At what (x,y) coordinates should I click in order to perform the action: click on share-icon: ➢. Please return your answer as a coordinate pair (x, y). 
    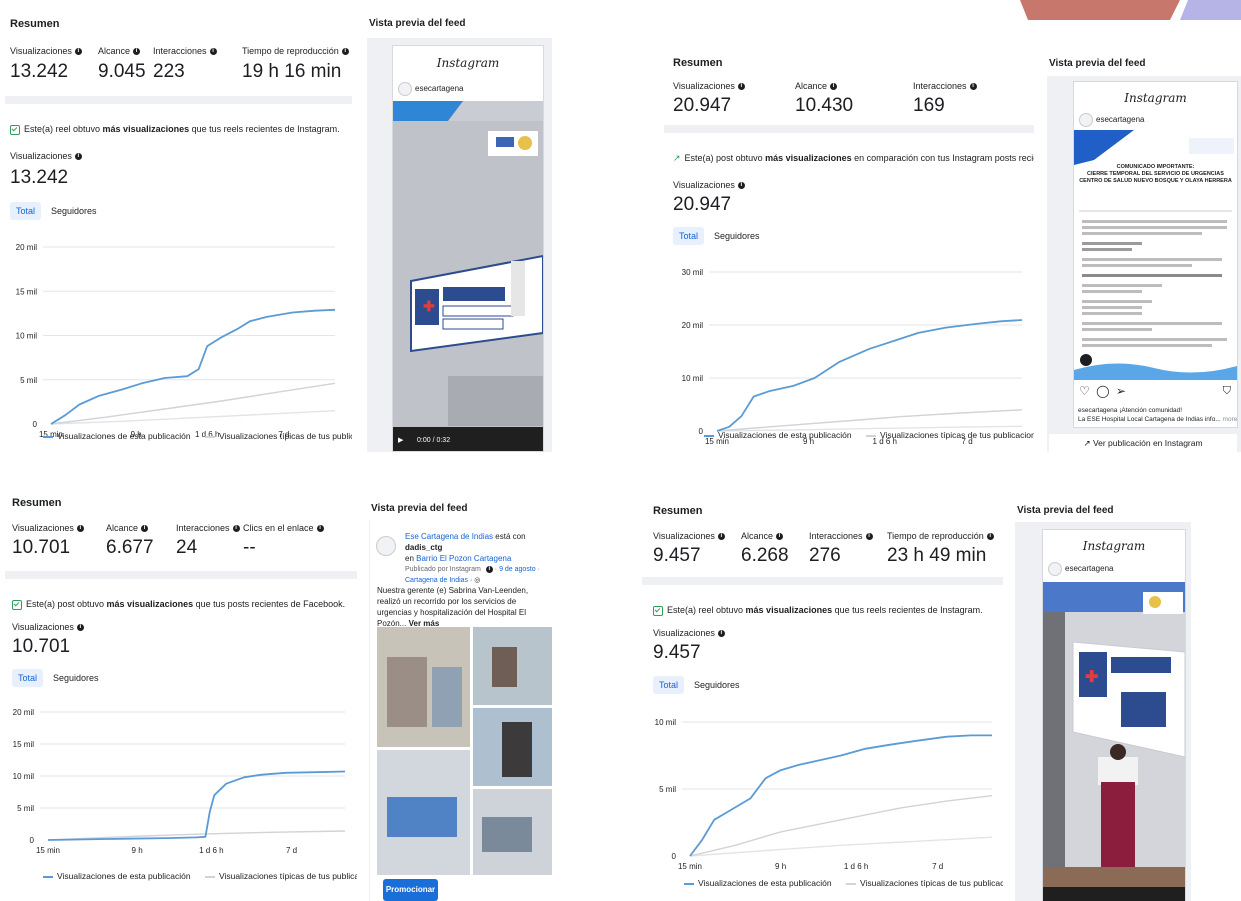
    Looking at the image, I should click on (1121, 391).